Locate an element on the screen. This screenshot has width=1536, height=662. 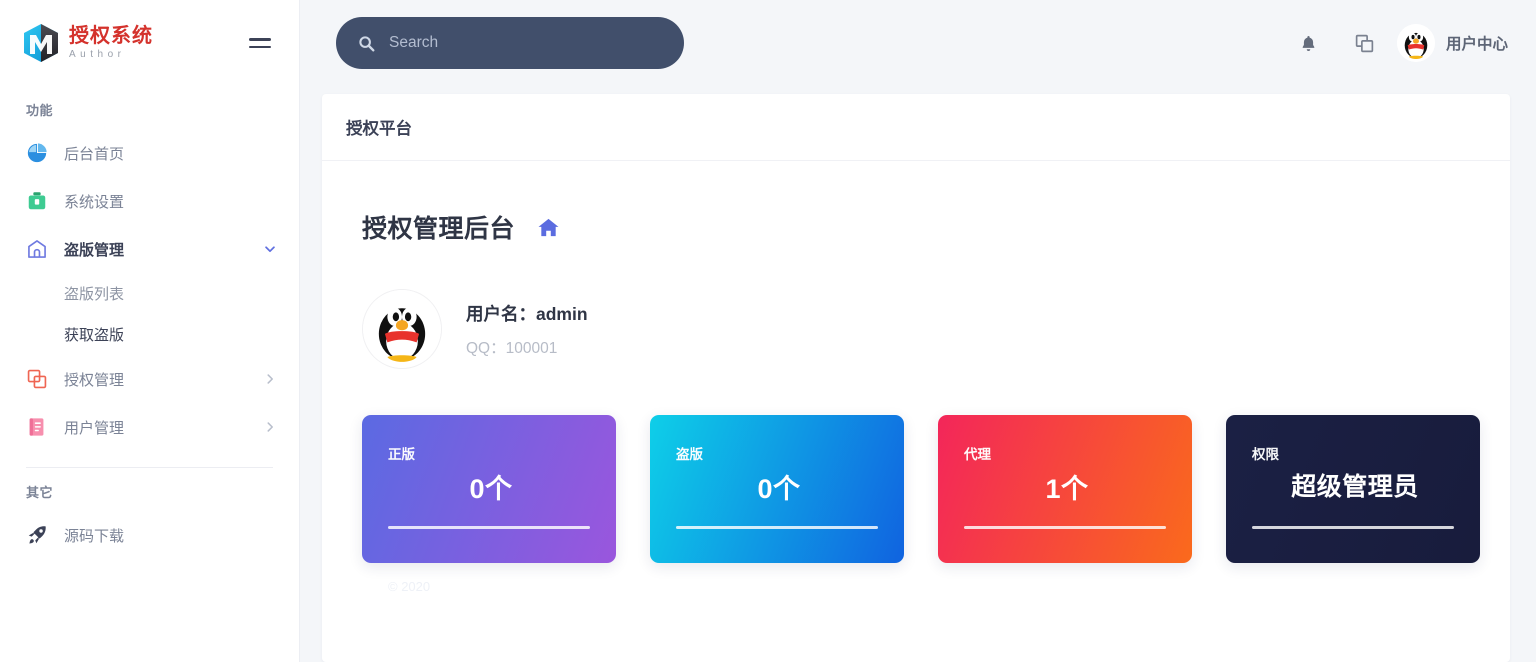
sidebar-item-license-management: 授权管理 is located at coordinates (149, 379).